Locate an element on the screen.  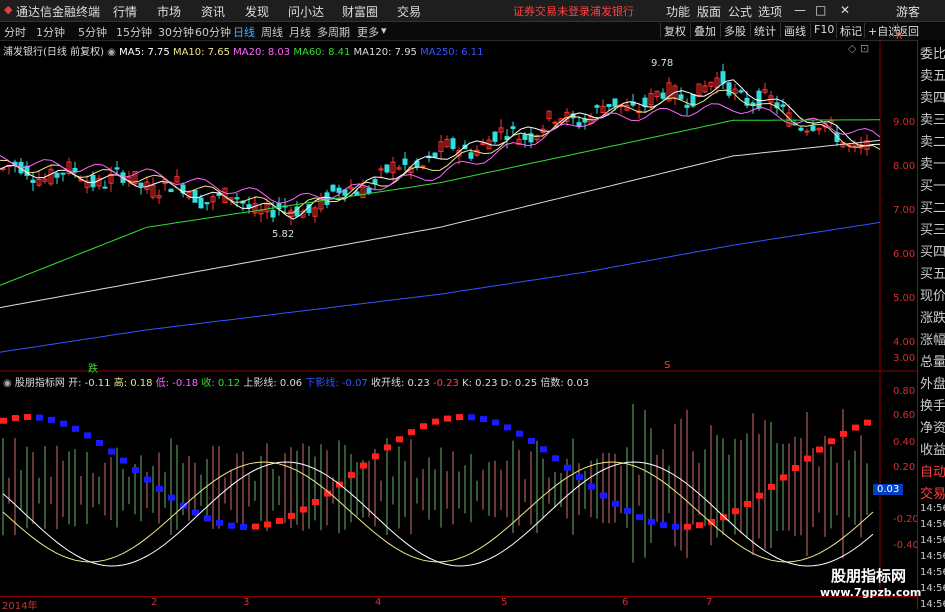
legend-ma10: MA10: 7.65 is located at coordinates (201, 52).